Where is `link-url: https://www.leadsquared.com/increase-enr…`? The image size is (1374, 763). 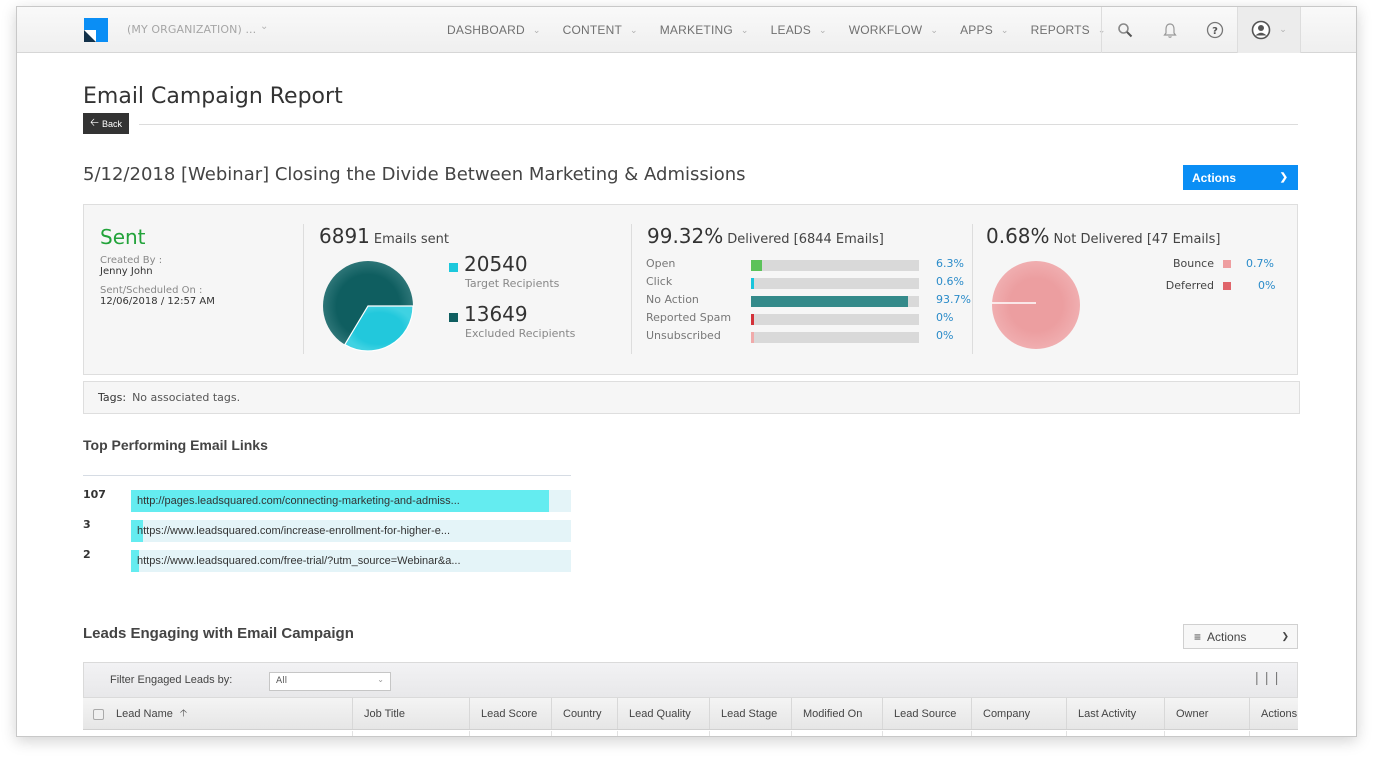 link-url: https://www.leadsquared.com/increase-enr… is located at coordinates (293, 531).